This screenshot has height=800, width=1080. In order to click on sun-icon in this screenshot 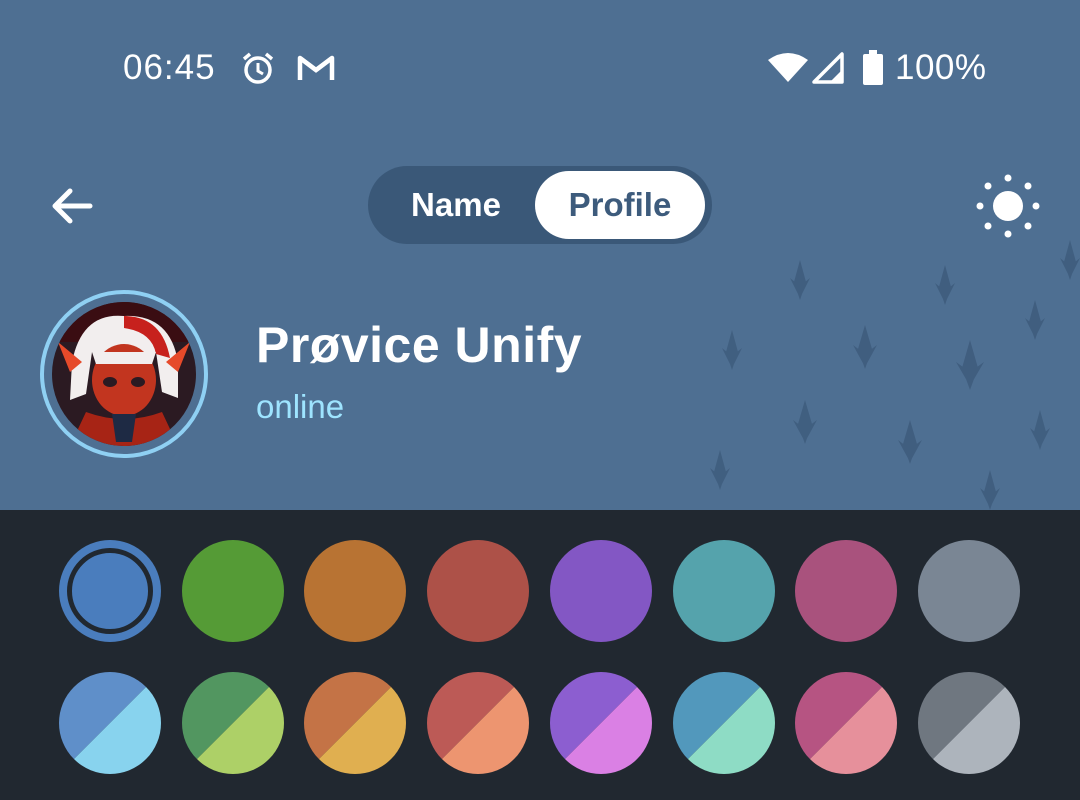, I will do `click(1008, 206)`.